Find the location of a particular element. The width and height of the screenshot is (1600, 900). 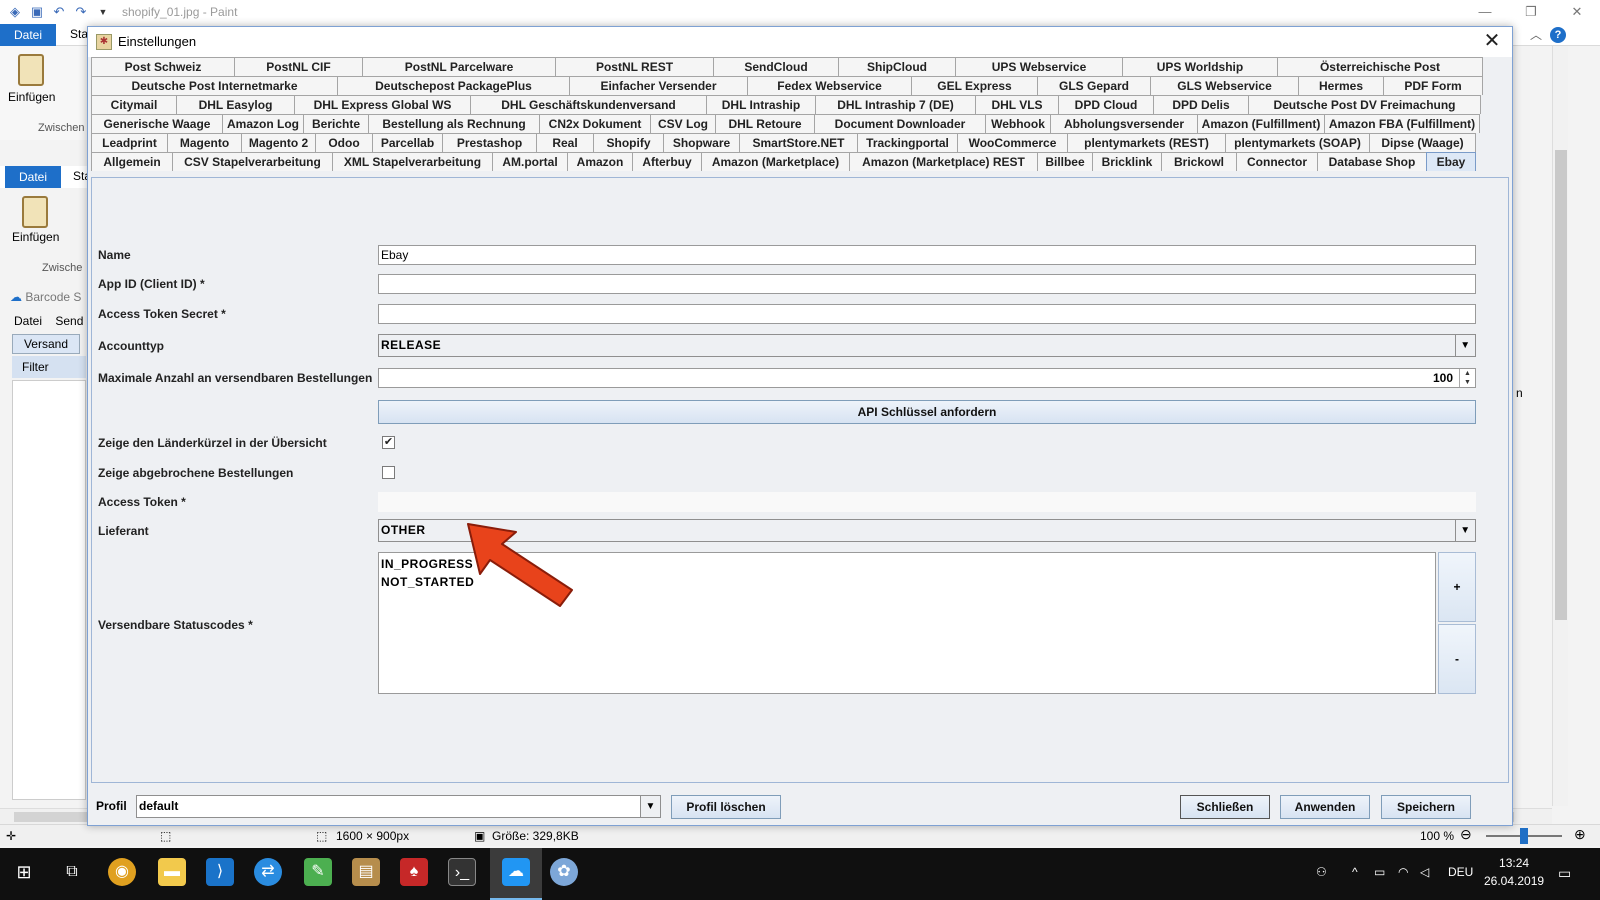

tab-am-portal: AM.portal is located at coordinates (530, 161).